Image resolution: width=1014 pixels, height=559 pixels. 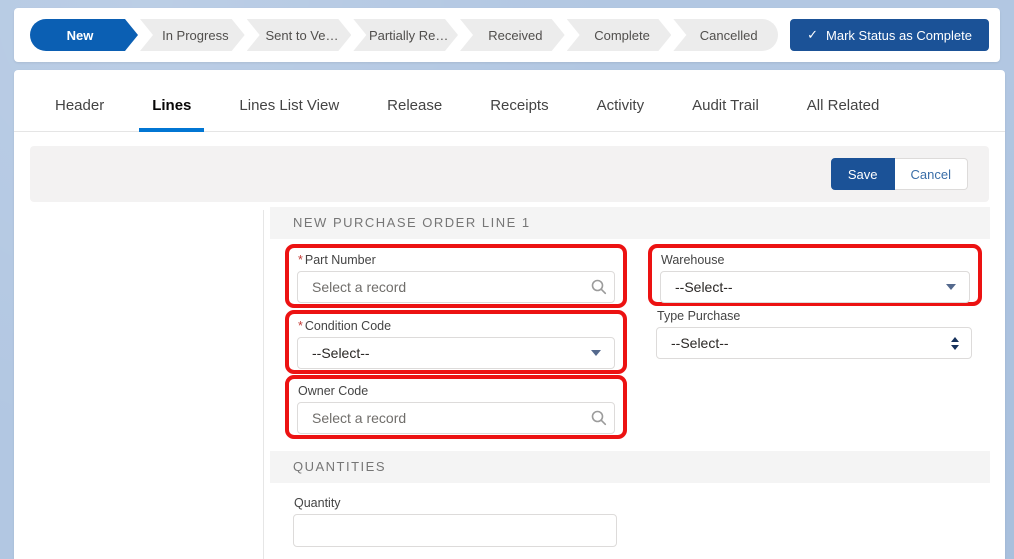 I want to click on condition-code-picklist: --Select--, so click(x=456, y=353).